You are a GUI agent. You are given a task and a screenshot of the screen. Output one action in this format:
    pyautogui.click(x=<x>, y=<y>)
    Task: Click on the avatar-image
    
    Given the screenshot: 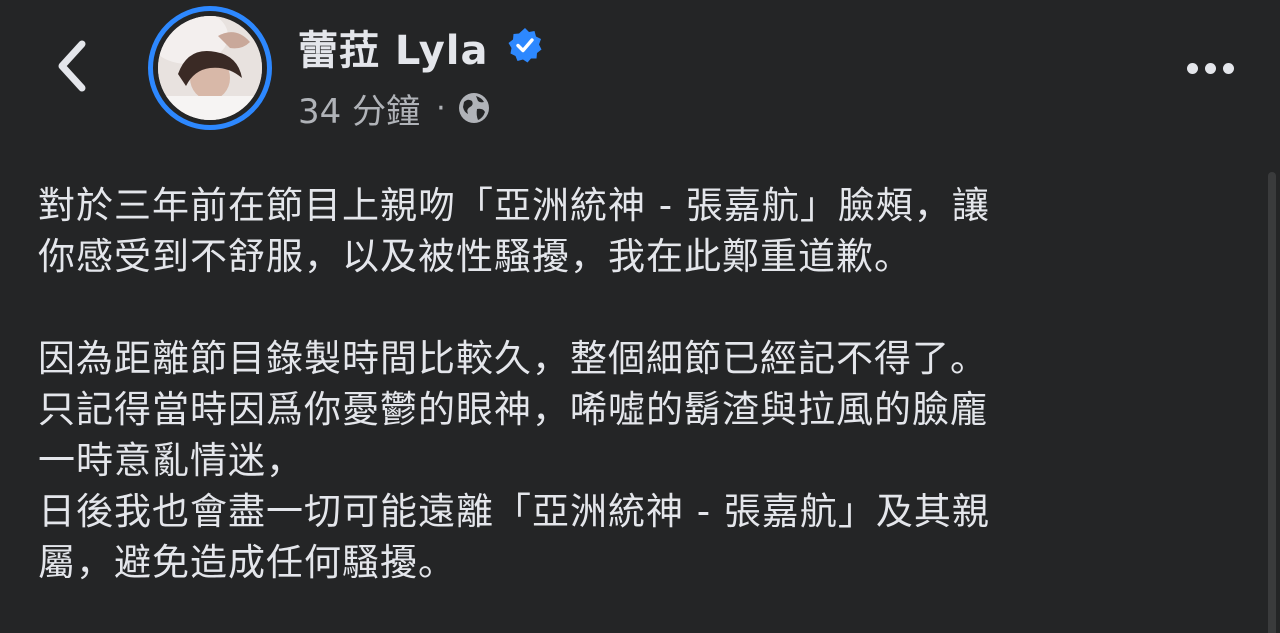 What is the action you would take?
    pyautogui.click(x=210, y=68)
    